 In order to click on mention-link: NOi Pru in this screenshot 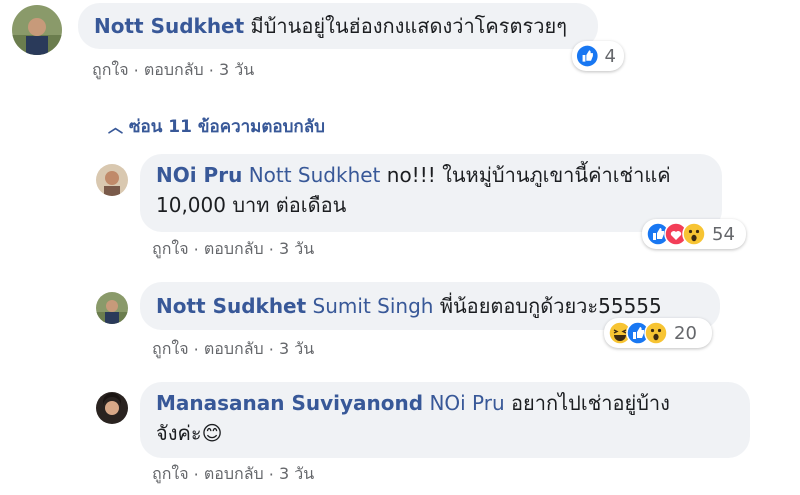, I will do `click(466, 403)`.